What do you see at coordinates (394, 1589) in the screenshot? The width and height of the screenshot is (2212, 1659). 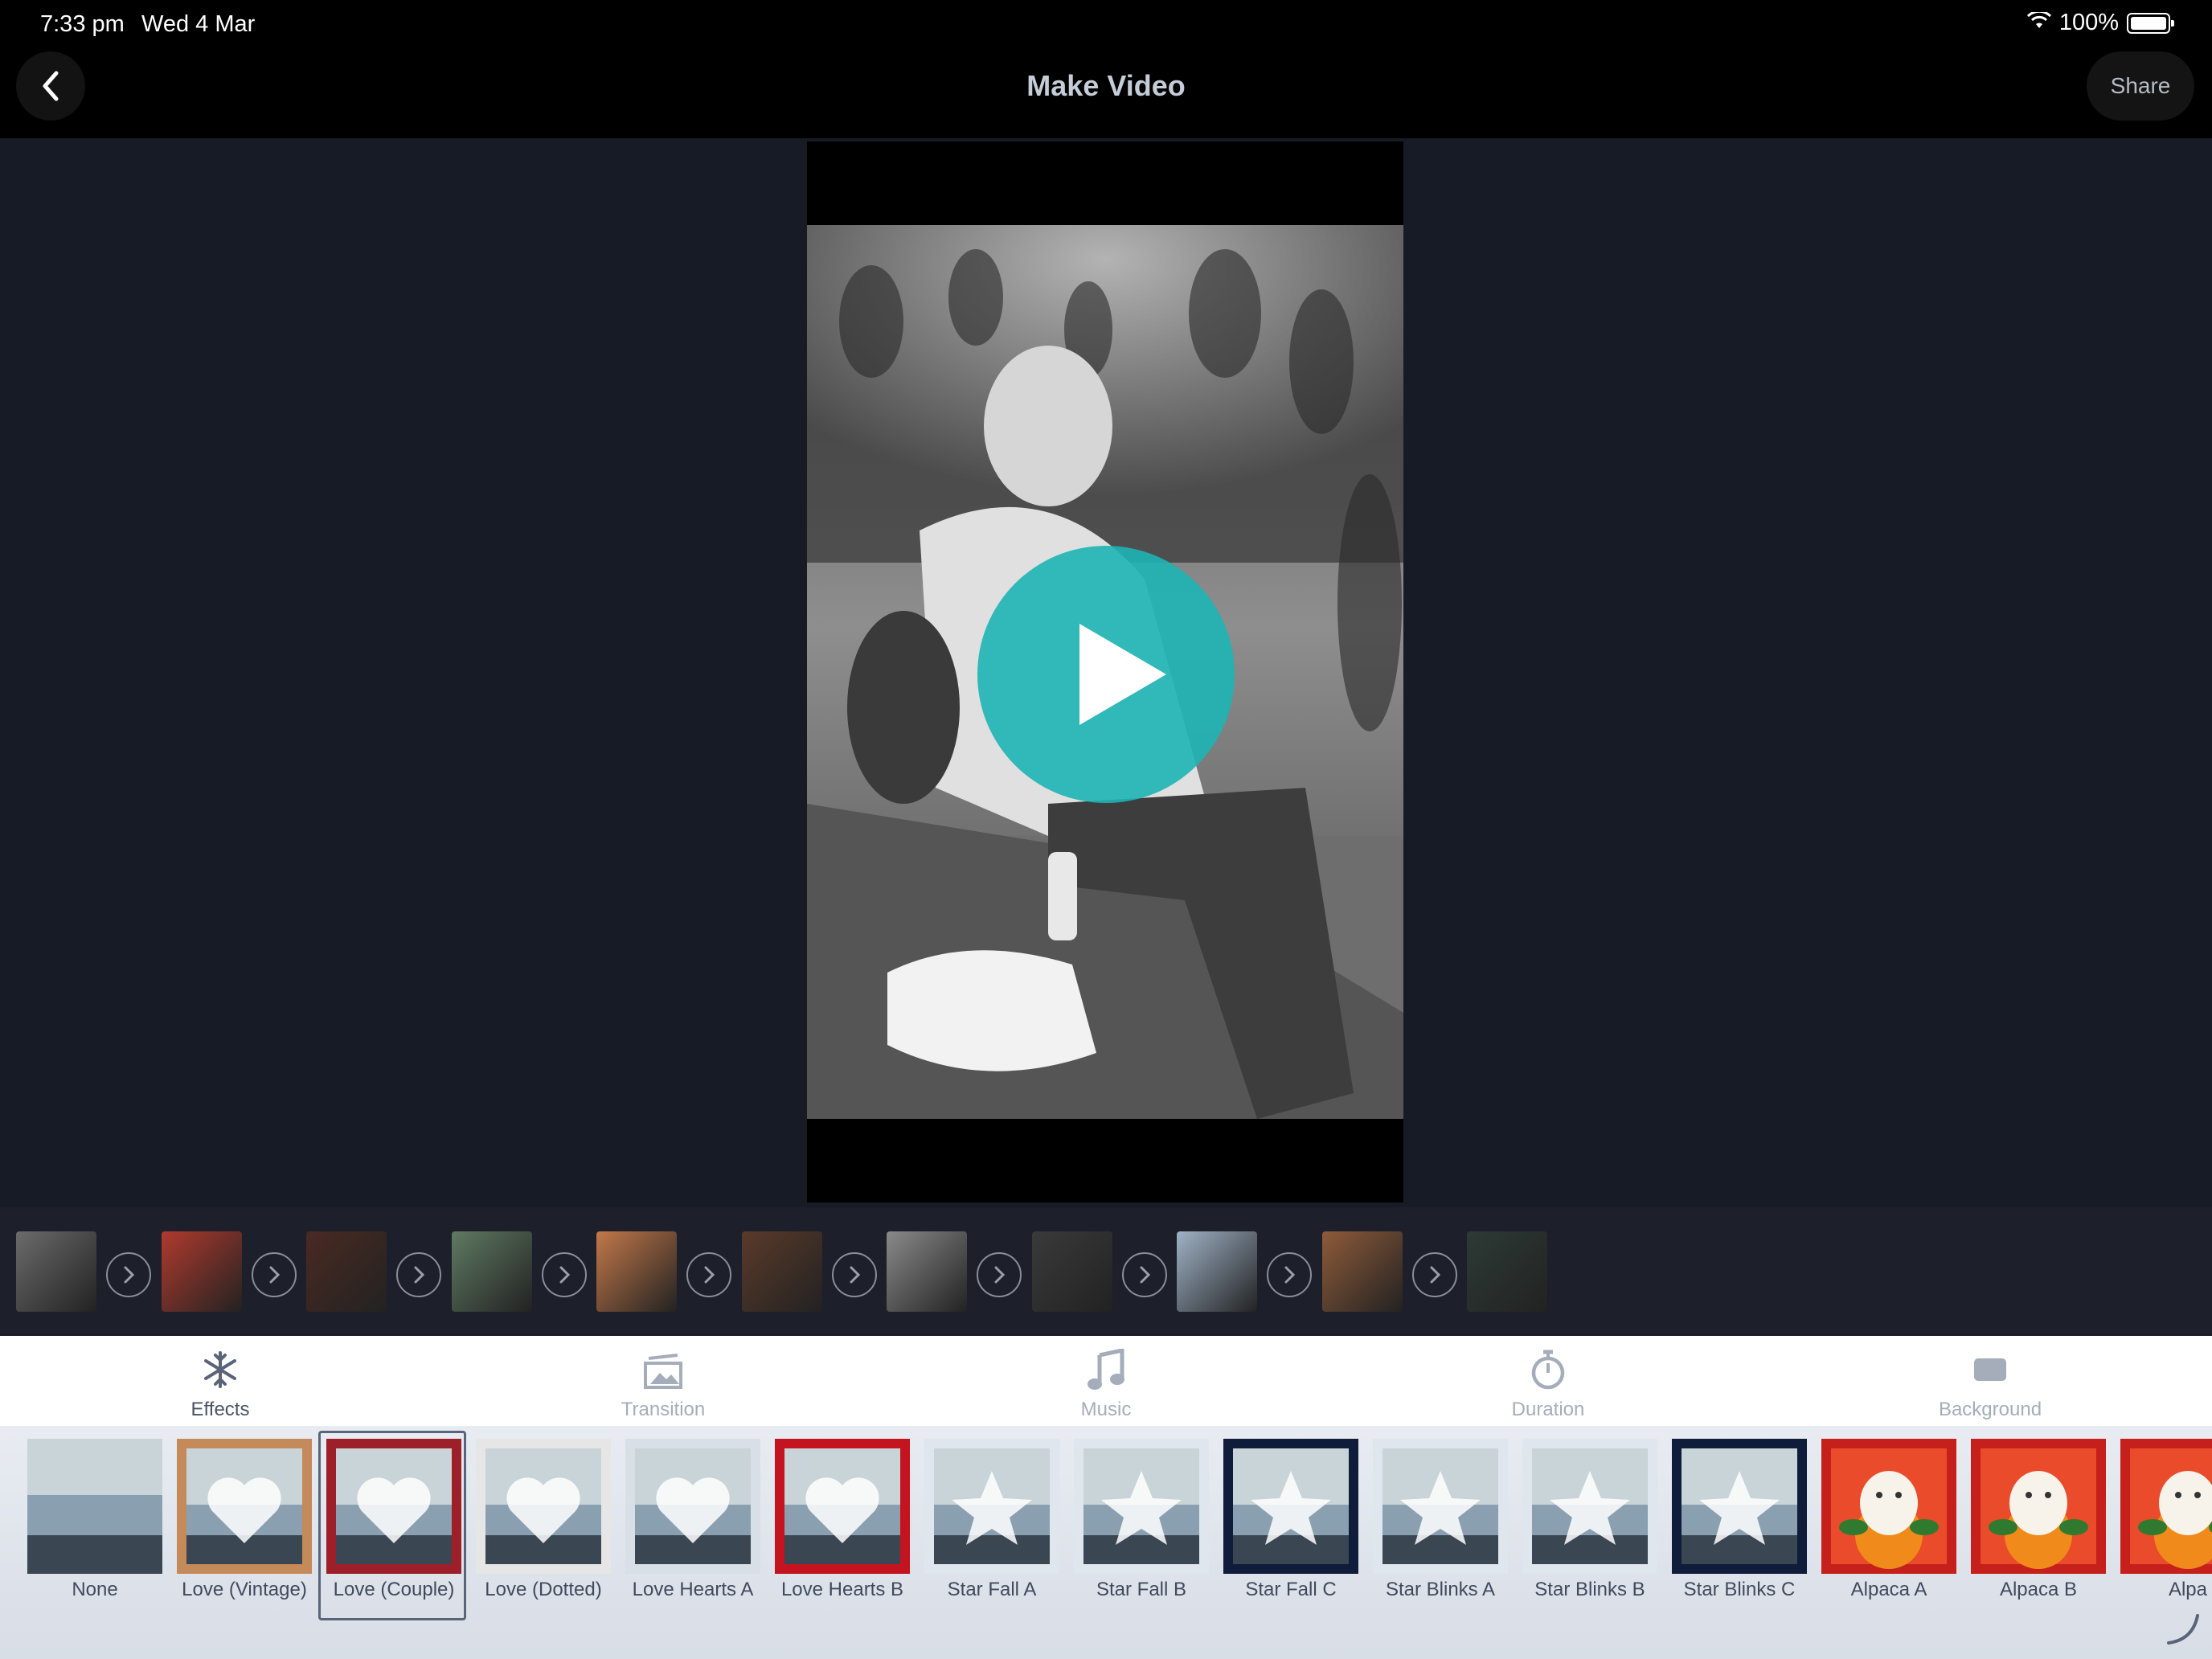 I see `effect-label: Love (Couple)` at bounding box center [394, 1589].